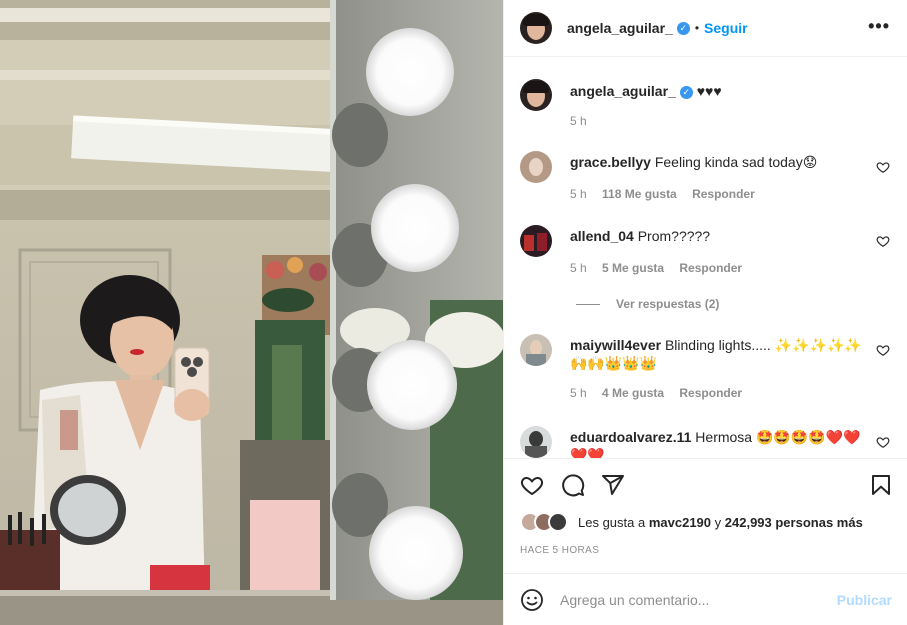 The height and width of the screenshot is (625, 907). Describe the element at coordinates (536, 28) in the screenshot. I see `author-avatar` at that location.